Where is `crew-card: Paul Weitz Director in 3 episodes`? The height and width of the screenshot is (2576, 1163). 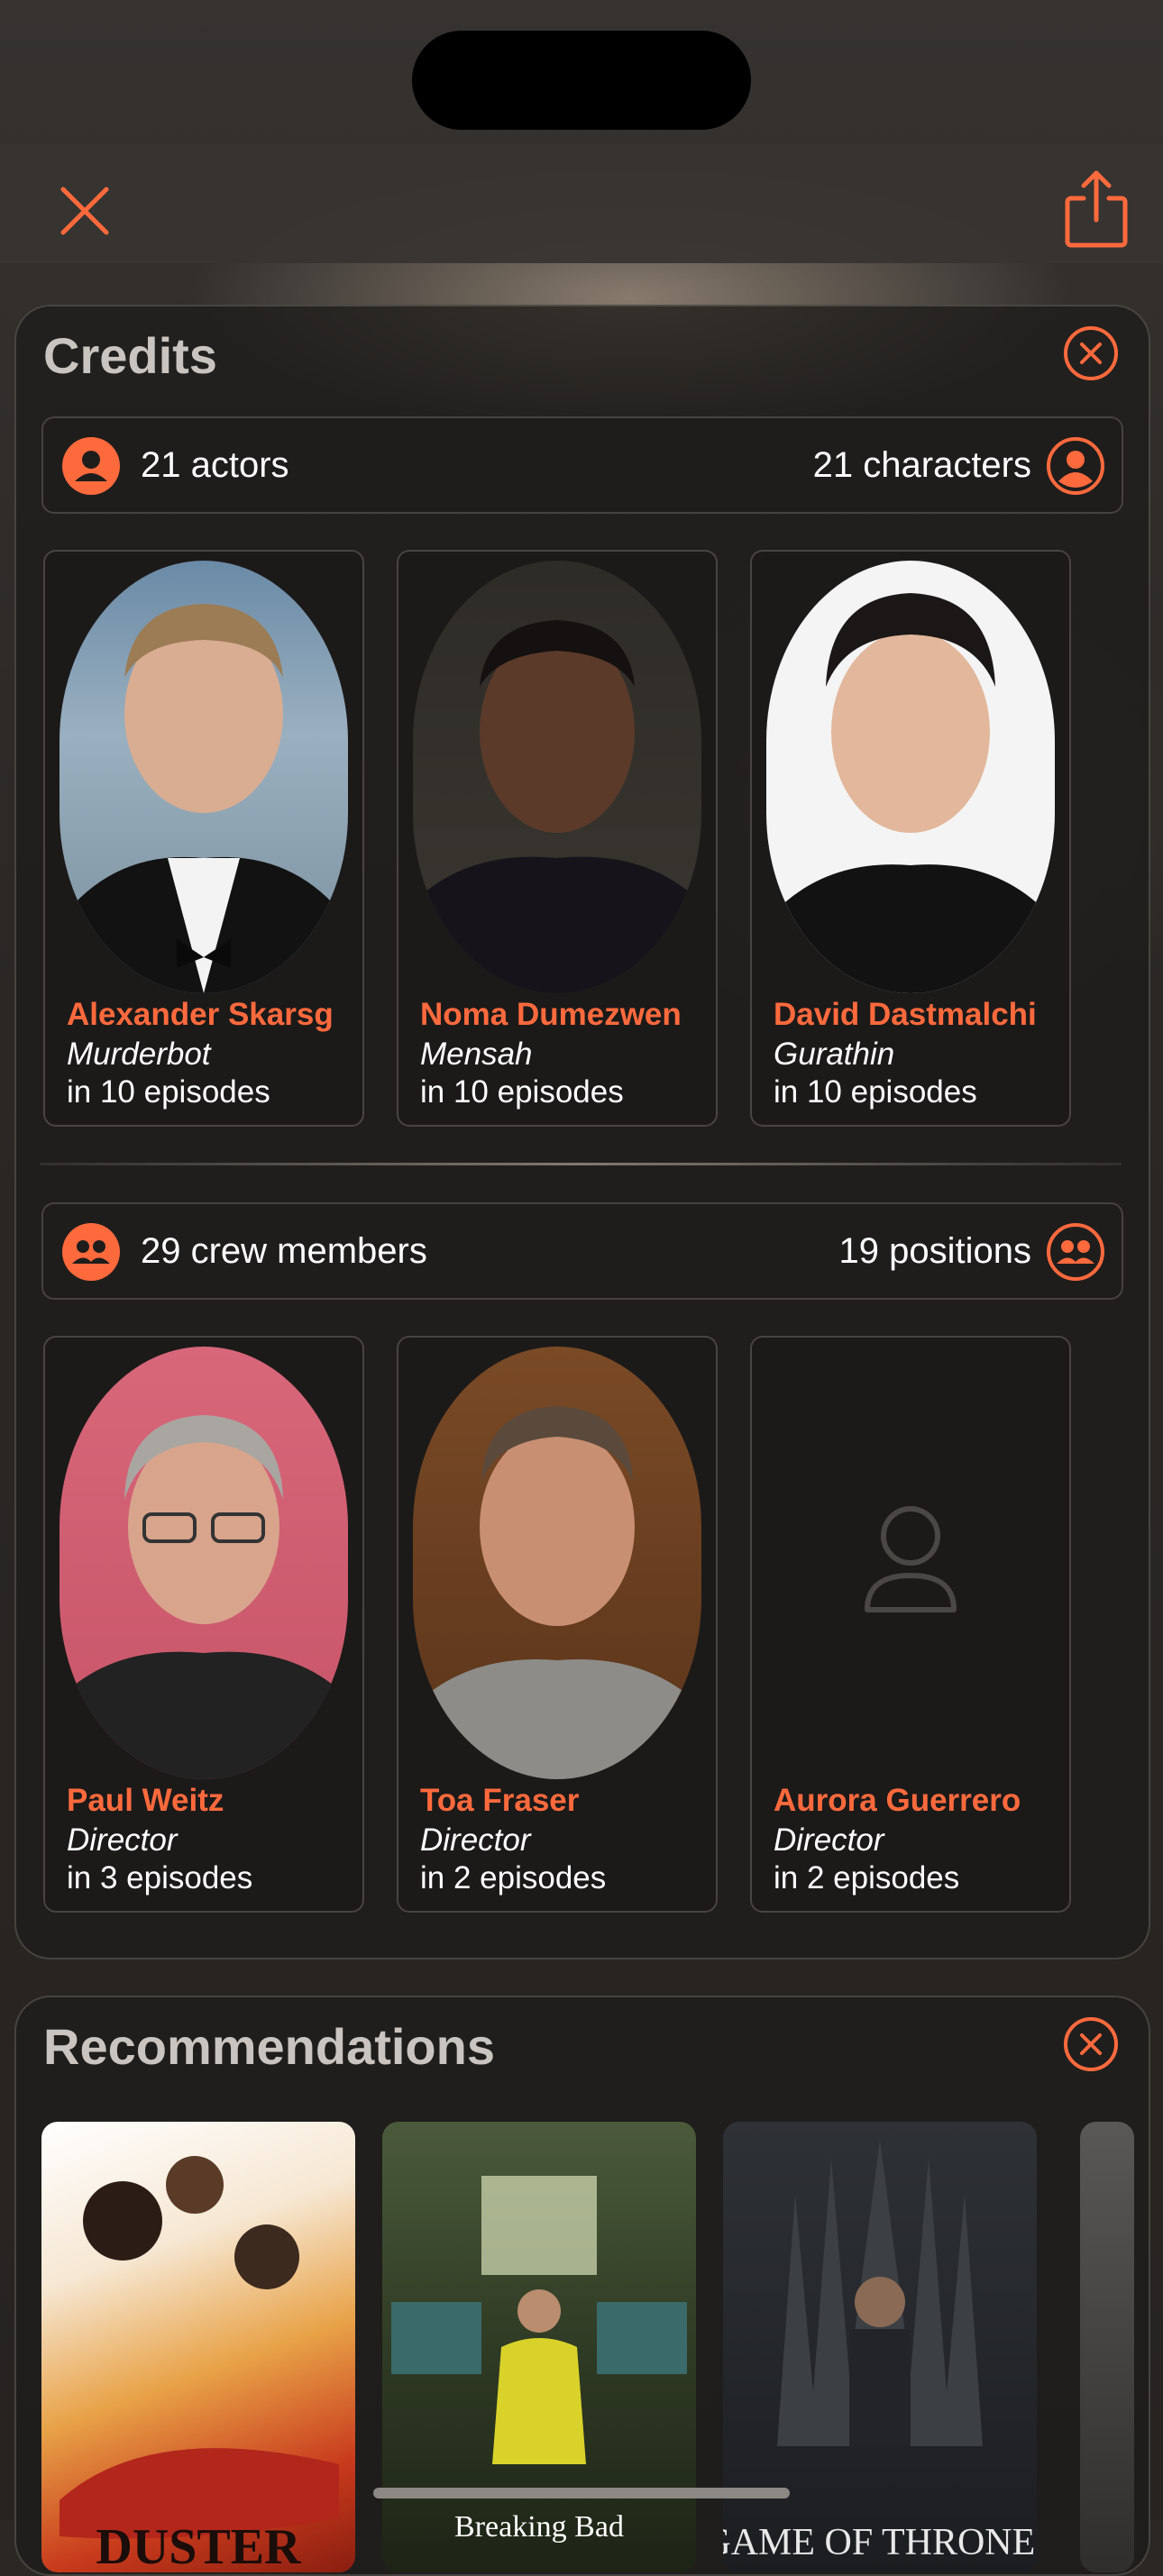
crew-card: Paul Weitz Director in 3 episodes is located at coordinates (203, 1624).